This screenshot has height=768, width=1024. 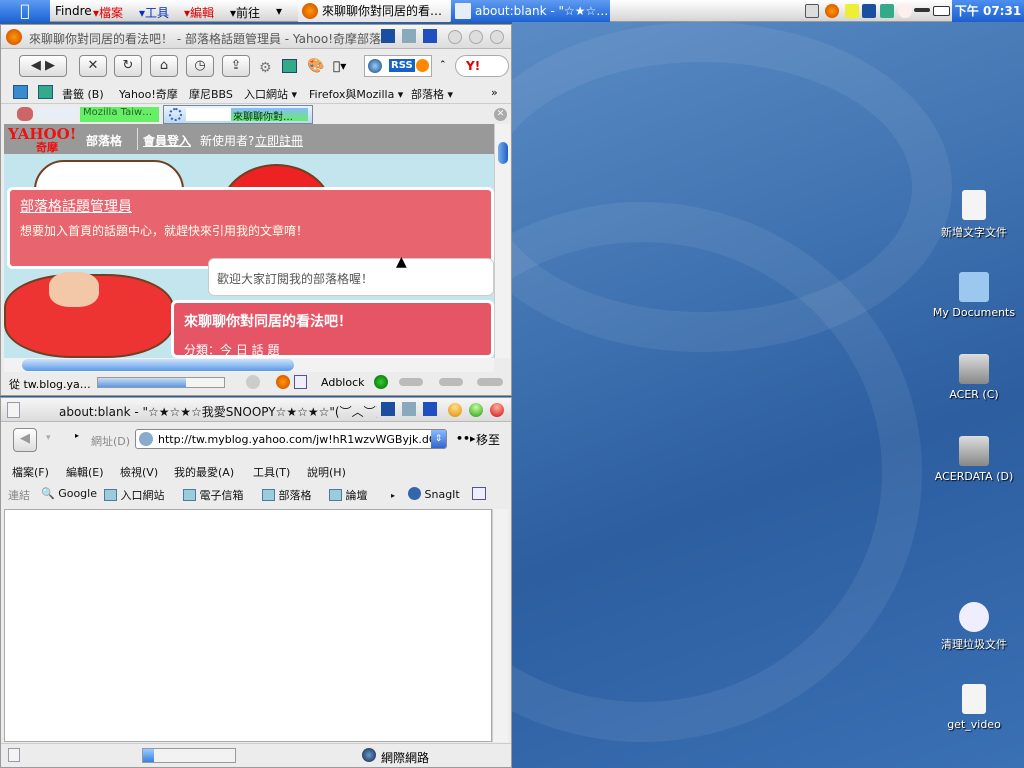 What do you see at coordinates (339, 66) in the screenshot?
I see `apple-dropdown-icon: ▾` at bounding box center [339, 66].